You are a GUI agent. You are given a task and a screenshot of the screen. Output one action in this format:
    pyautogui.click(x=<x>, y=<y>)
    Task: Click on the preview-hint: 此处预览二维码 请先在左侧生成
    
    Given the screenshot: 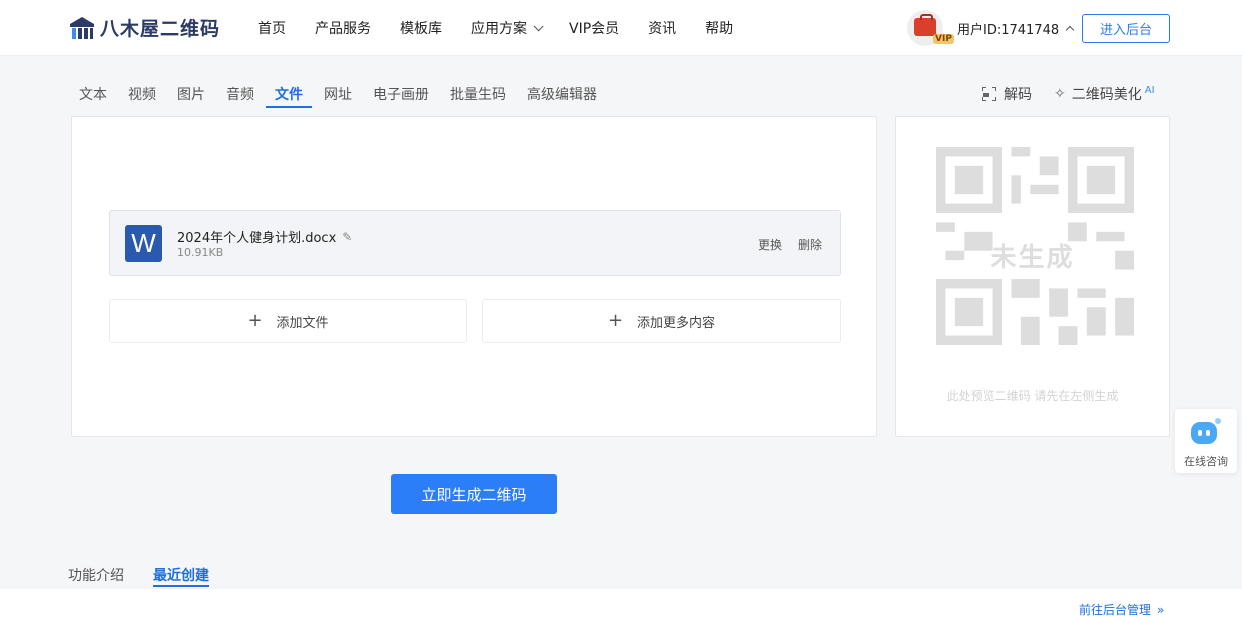 What is the action you would take?
    pyautogui.click(x=1032, y=396)
    